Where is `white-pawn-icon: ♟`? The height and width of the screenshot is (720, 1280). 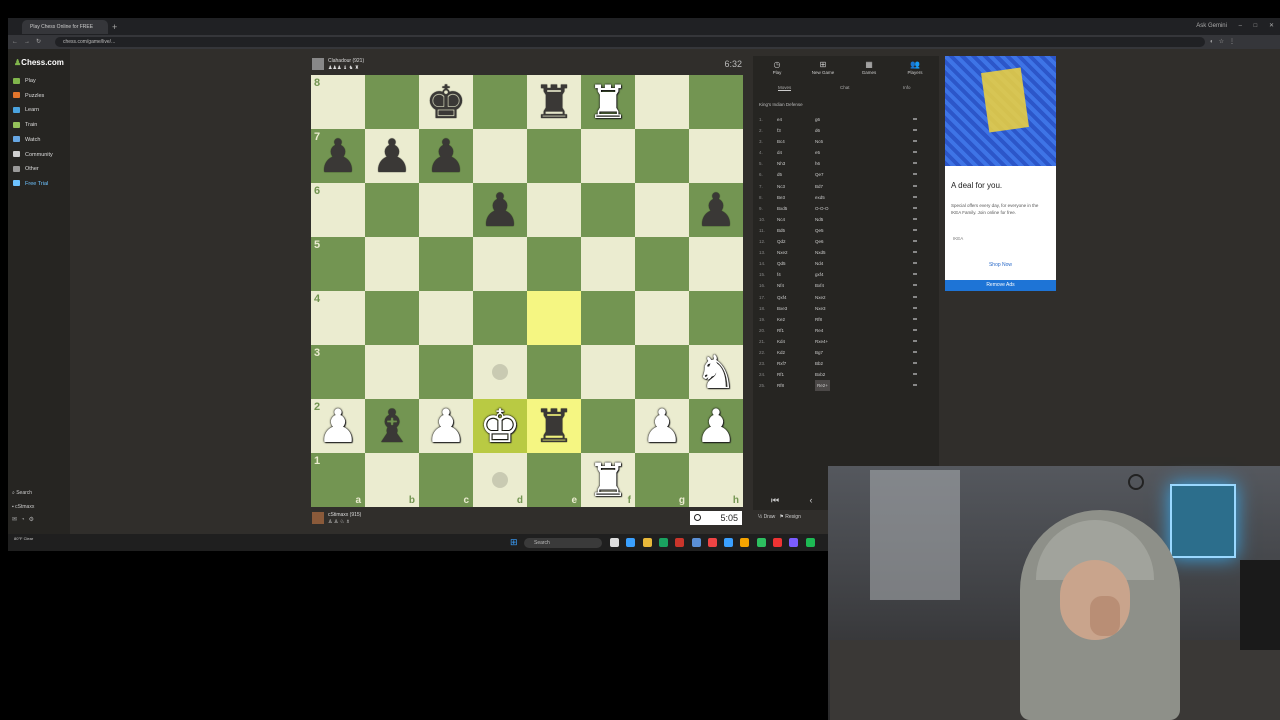 white-pawn-icon: ♟ is located at coordinates (446, 426).